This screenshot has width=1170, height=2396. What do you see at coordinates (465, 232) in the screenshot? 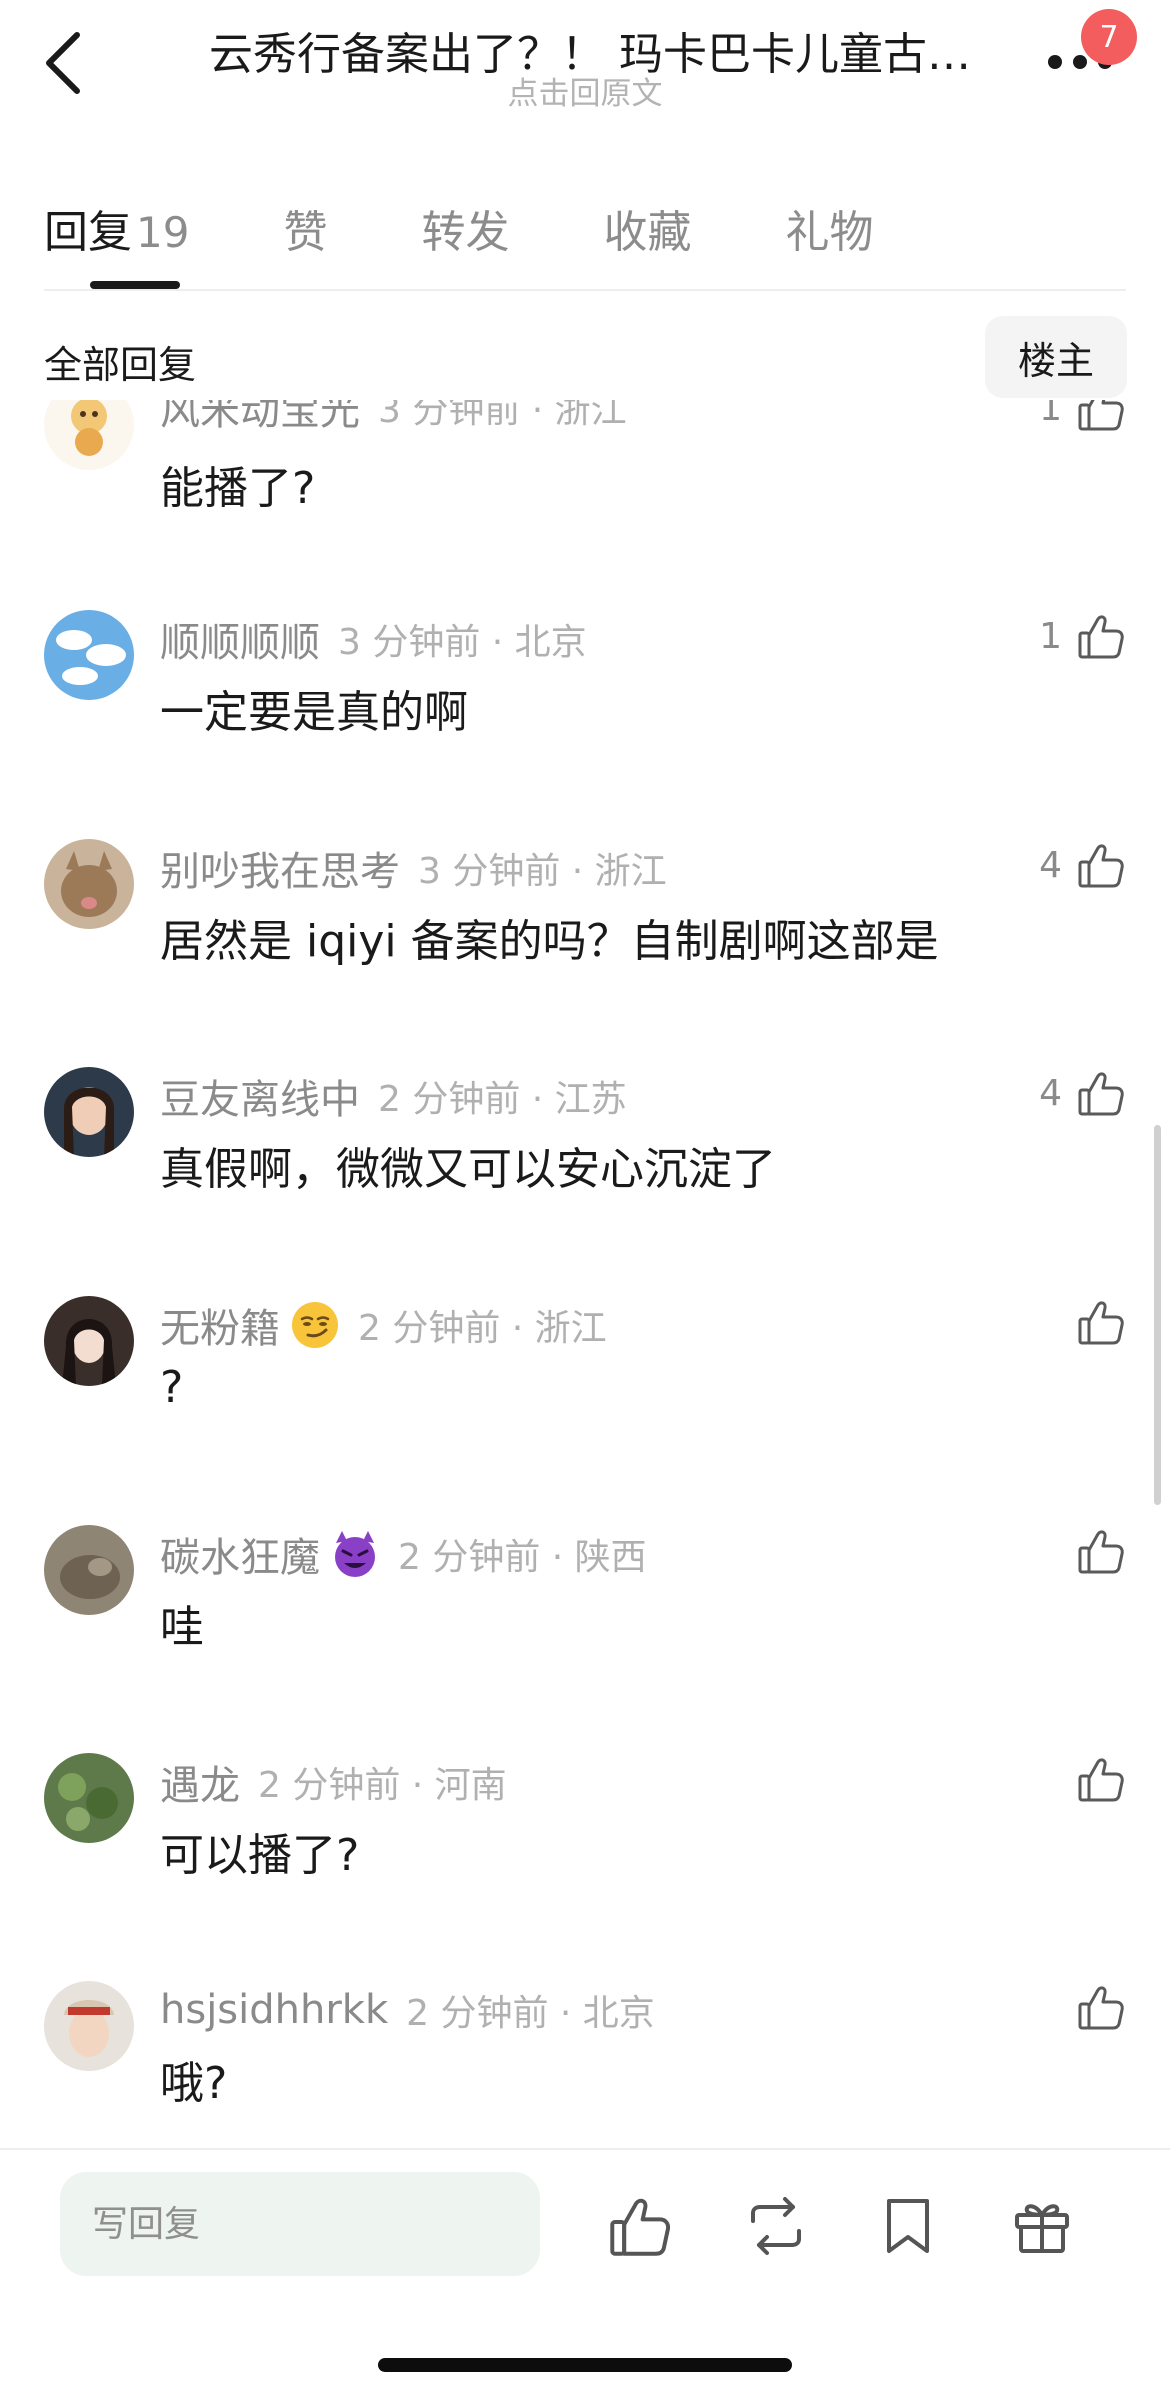
I see `tab-label: 转发` at bounding box center [465, 232].